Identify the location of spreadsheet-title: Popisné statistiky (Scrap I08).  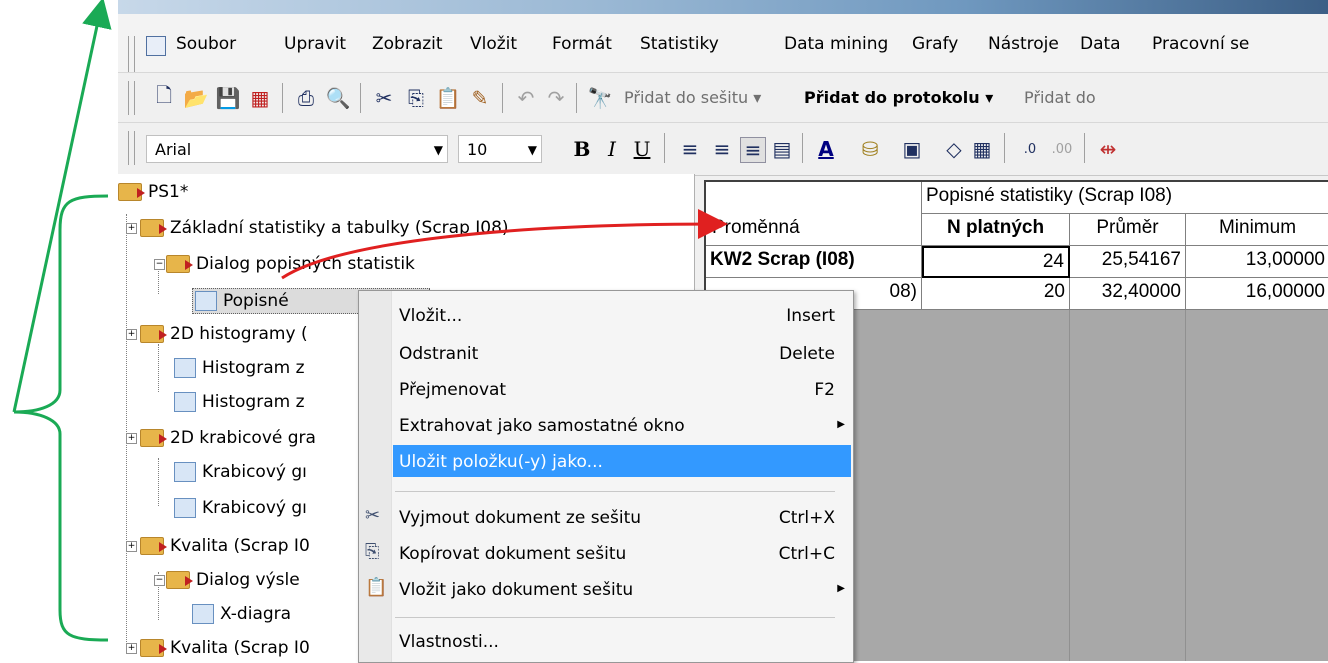
(1125, 198).